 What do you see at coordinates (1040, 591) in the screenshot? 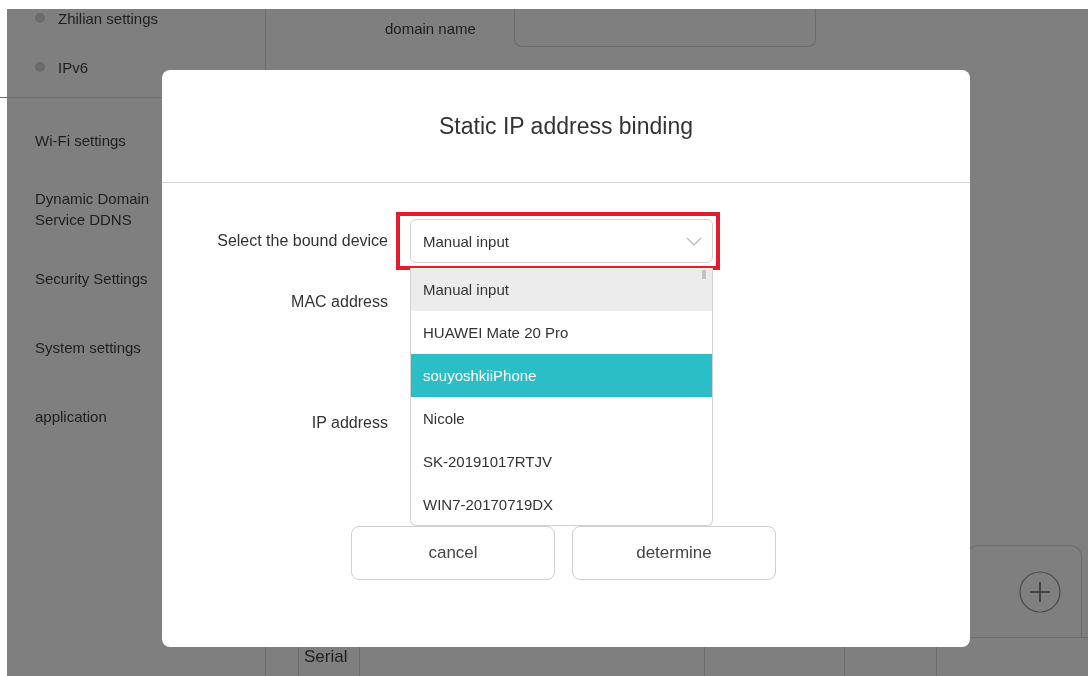
I see `add-icon` at bounding box center [1040, 591].